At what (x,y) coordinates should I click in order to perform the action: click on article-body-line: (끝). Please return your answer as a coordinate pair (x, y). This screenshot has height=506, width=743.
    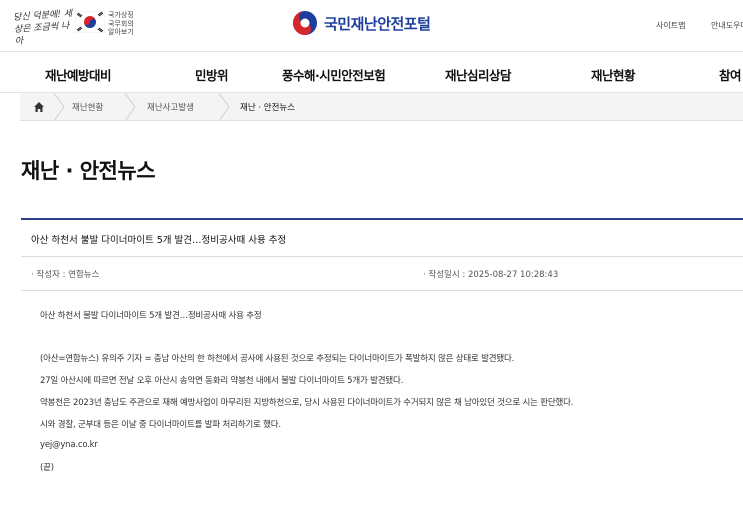
    Looking at the image, I should click on (47, 468).